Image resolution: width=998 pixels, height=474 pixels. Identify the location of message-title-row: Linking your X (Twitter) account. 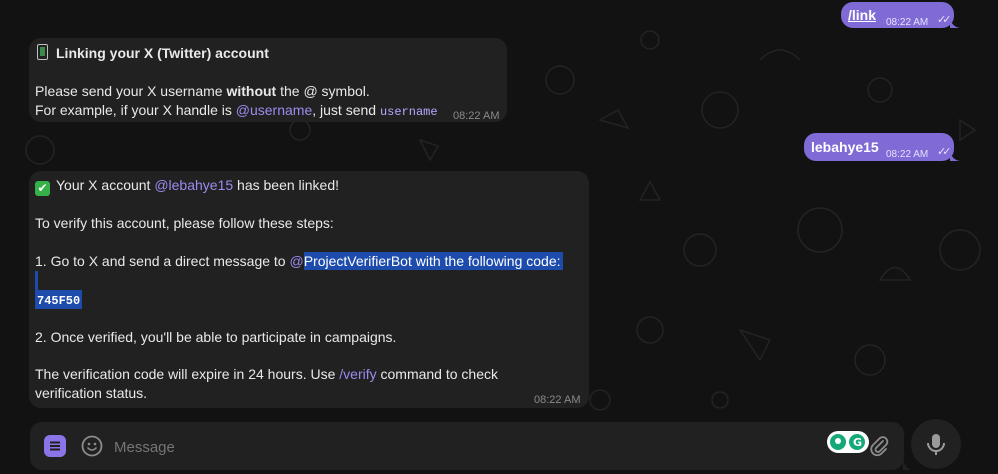
(153, 53).